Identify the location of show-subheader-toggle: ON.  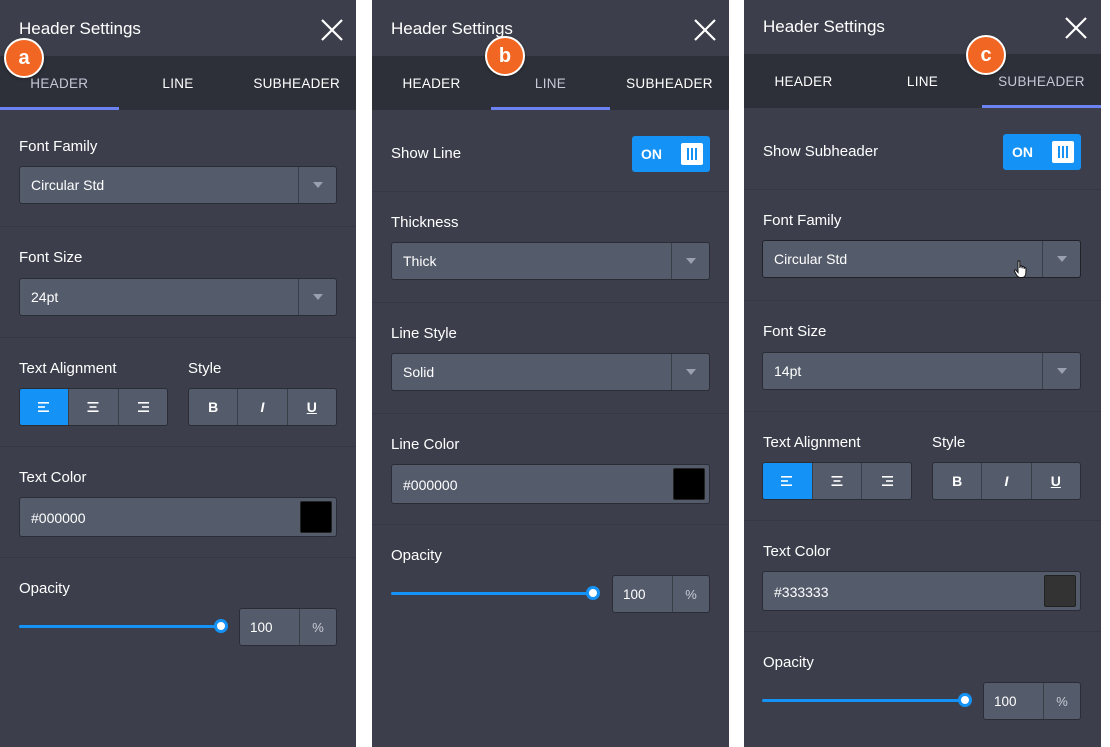
(1042, 152).